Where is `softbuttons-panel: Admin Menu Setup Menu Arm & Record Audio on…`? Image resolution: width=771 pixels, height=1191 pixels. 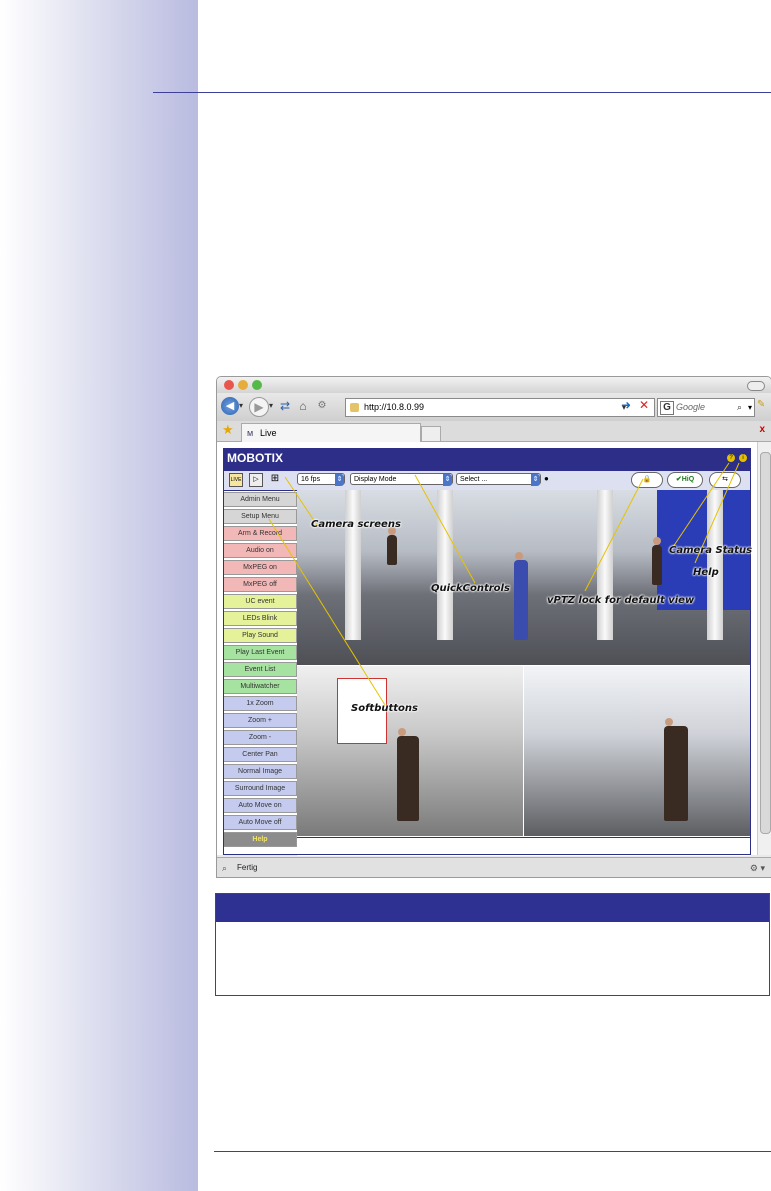 softbuttons-panel: Admin Menu Setup Menu Arm & Record Audio on… is located at coordinates (260, 673).